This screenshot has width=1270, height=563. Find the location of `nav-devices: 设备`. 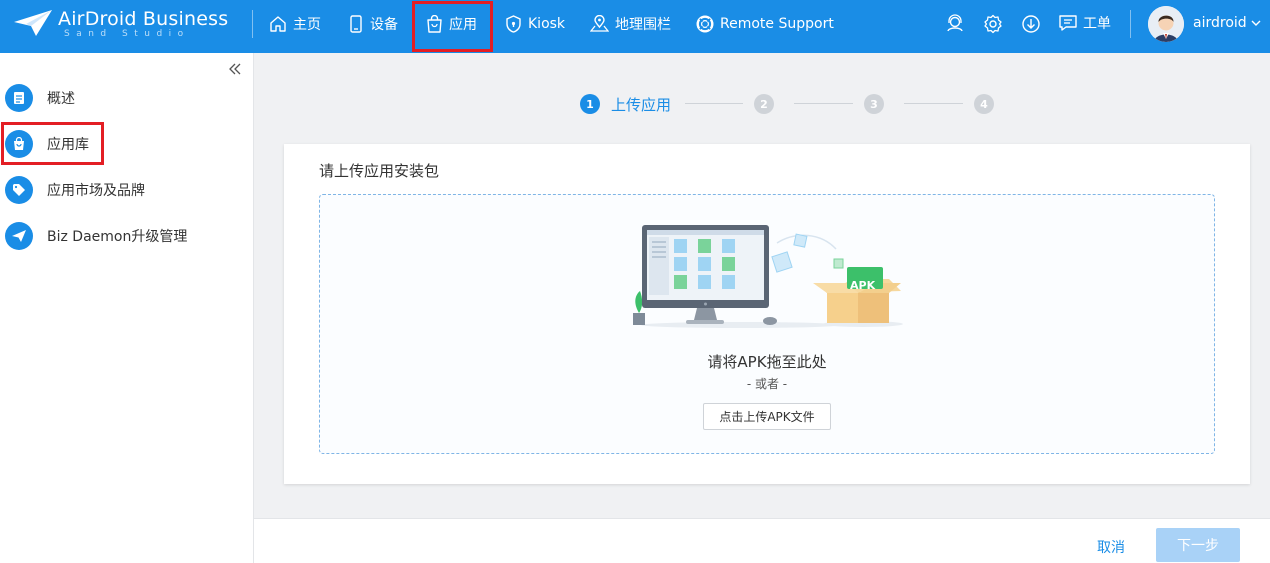

nav-devices: 设备 is located at coordinates (373, 24).